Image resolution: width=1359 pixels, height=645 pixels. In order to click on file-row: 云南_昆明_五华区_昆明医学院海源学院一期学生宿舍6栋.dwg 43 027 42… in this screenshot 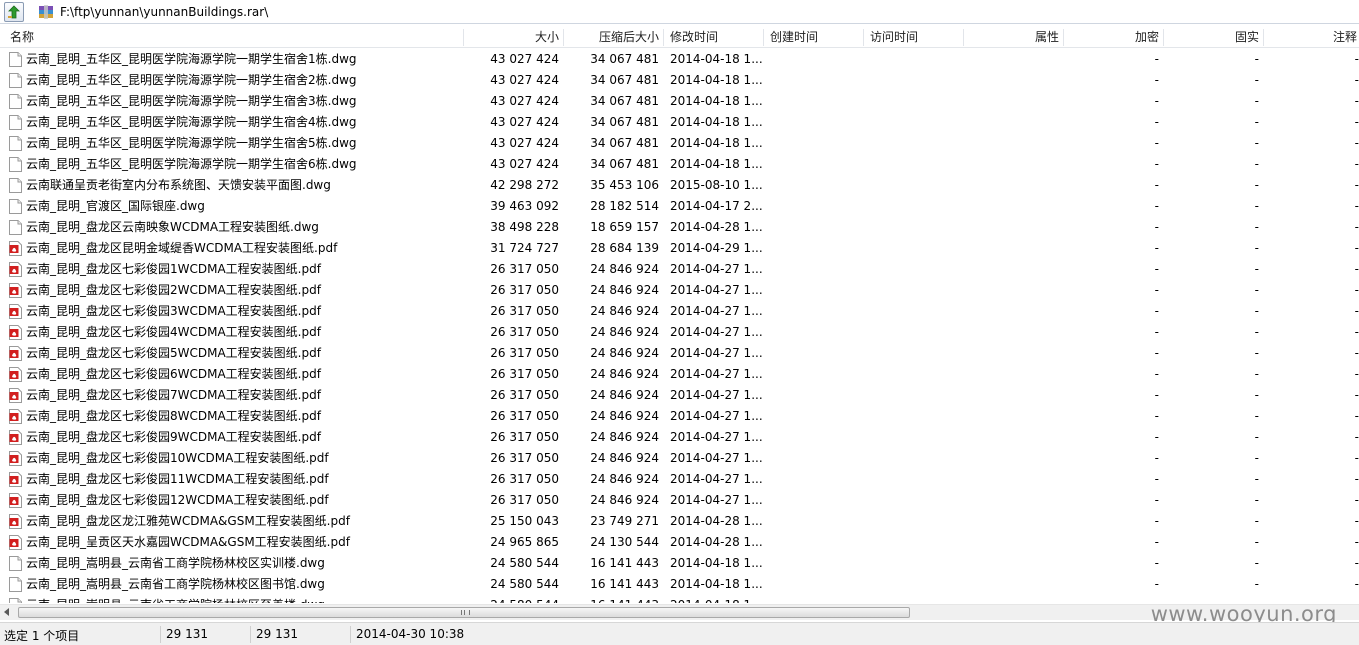, I will do `click(679, 164)`.